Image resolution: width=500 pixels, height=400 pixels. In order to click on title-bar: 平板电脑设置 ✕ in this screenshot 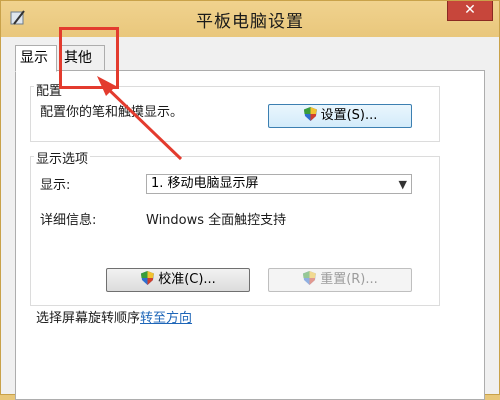, I will do `click(250, 19)`.